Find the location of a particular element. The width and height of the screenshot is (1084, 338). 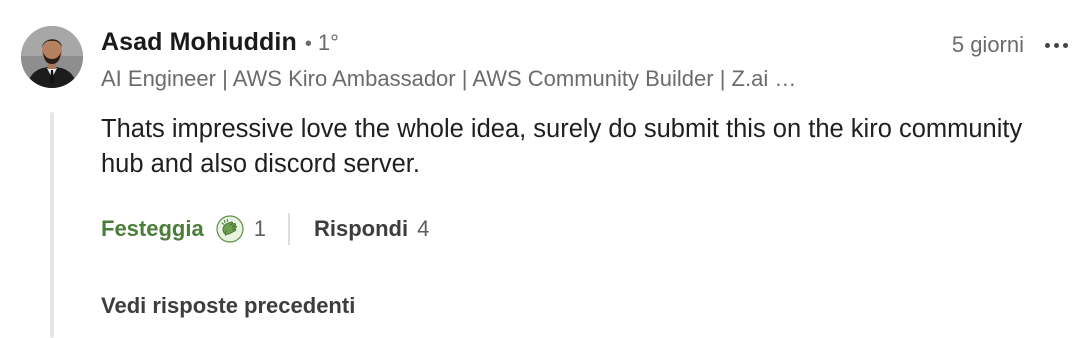

comment-actions: Festeggia 1 Rispondi 4 is located at coordinates (265, 229).